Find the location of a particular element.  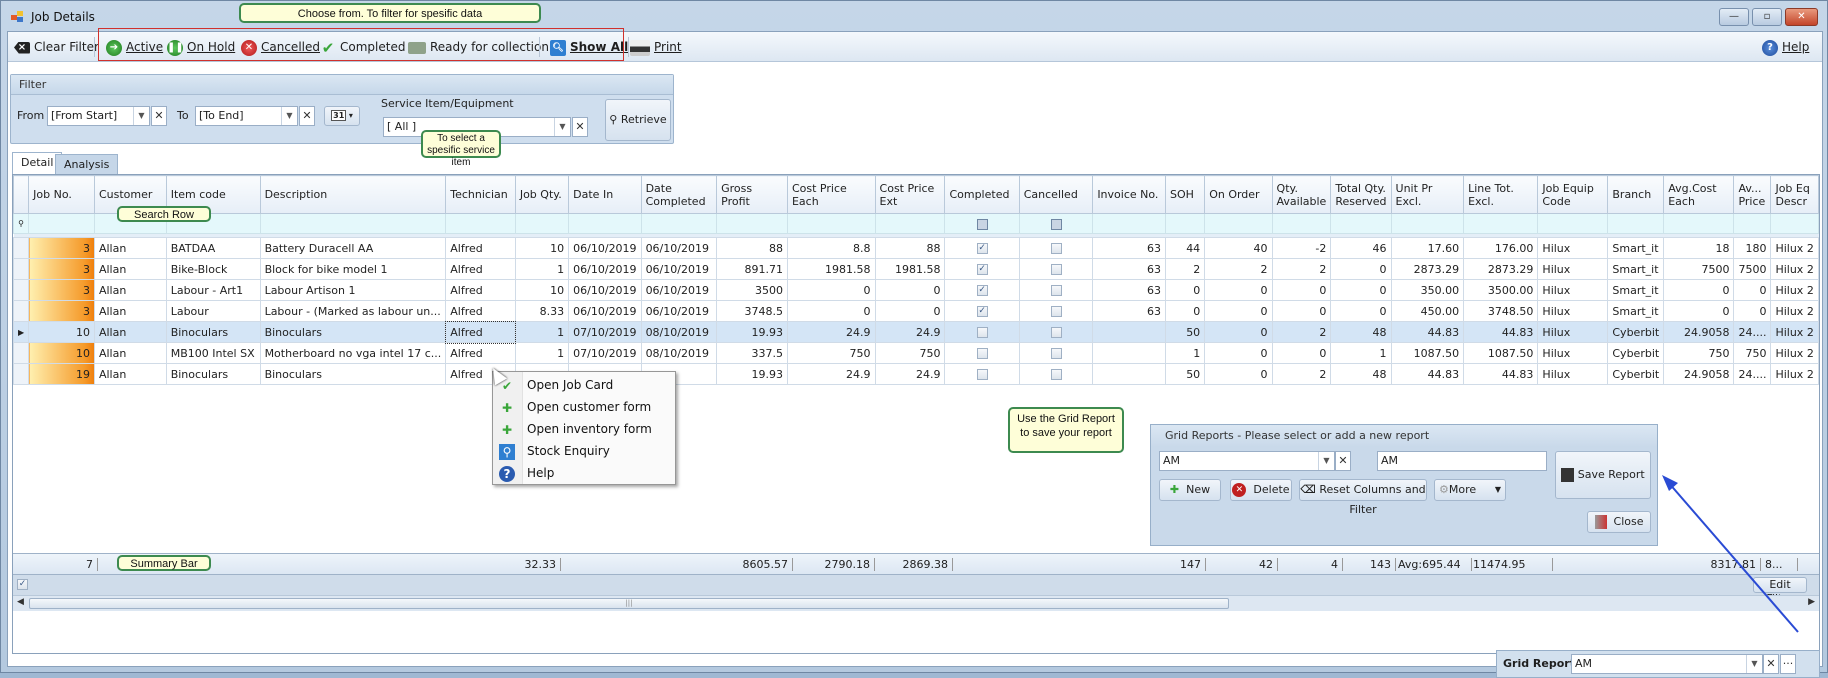

cell-job-qty: 10 is located at coordinates (542, 248).